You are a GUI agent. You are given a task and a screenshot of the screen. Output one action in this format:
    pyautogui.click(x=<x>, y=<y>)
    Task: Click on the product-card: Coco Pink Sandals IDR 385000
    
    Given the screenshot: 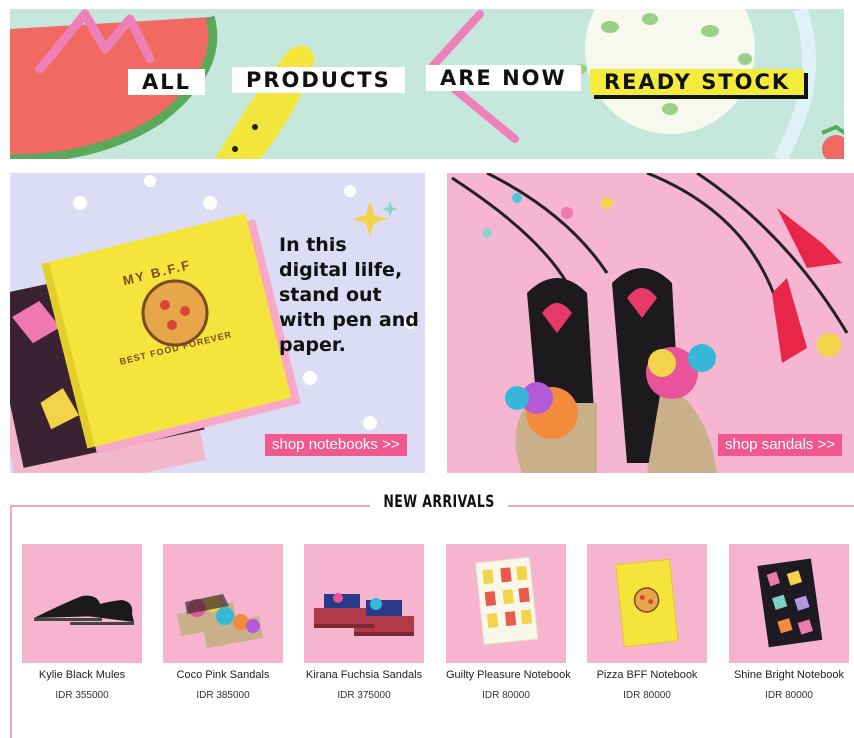 What is the action you would take?
    pyautogui.click(x=233, y=622)
    